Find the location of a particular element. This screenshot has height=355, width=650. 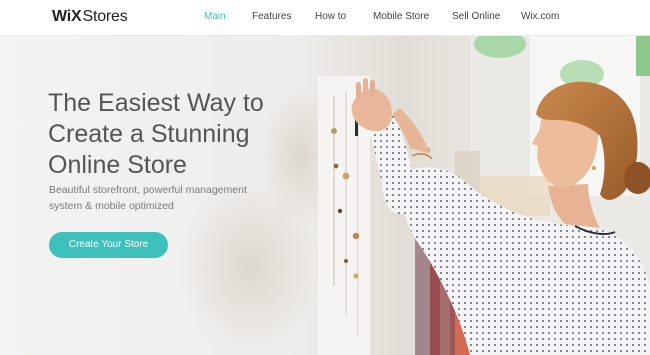

create-your-store-button: Create Your Store is located at coordinates (108, 245).